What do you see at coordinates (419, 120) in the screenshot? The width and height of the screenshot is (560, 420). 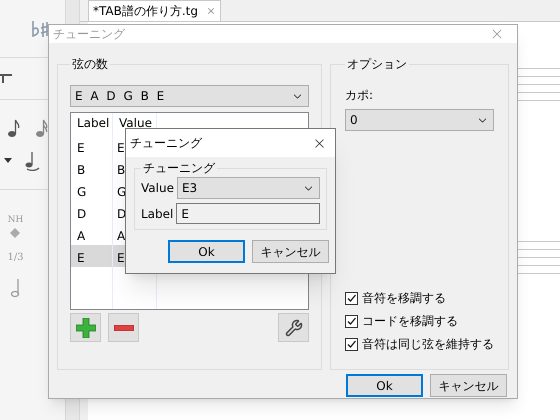 I see `capo-dropdown: 0` at bounding box center [419, 120].